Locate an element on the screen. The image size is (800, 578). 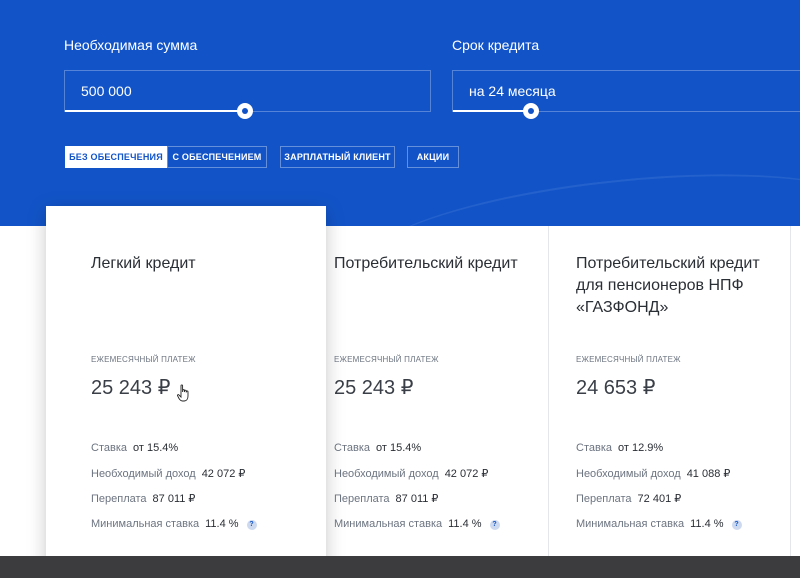
offer-card-title-line: «ГАЗФОНД» is located at coordinates (622, 307).